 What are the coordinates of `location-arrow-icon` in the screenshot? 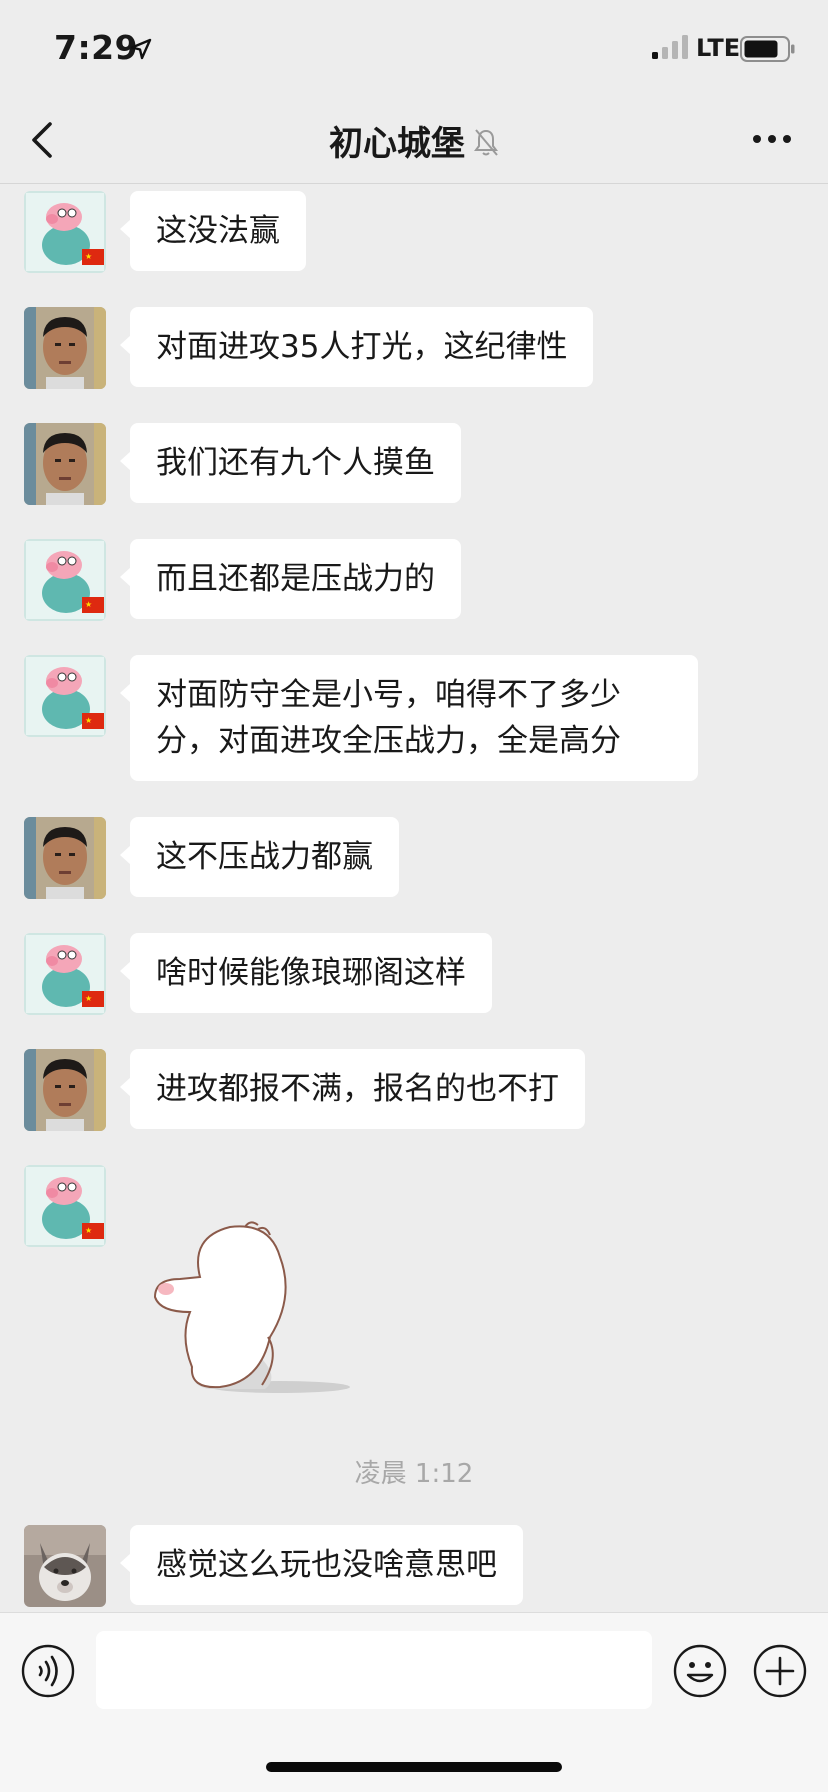 It's located at (141, 49).